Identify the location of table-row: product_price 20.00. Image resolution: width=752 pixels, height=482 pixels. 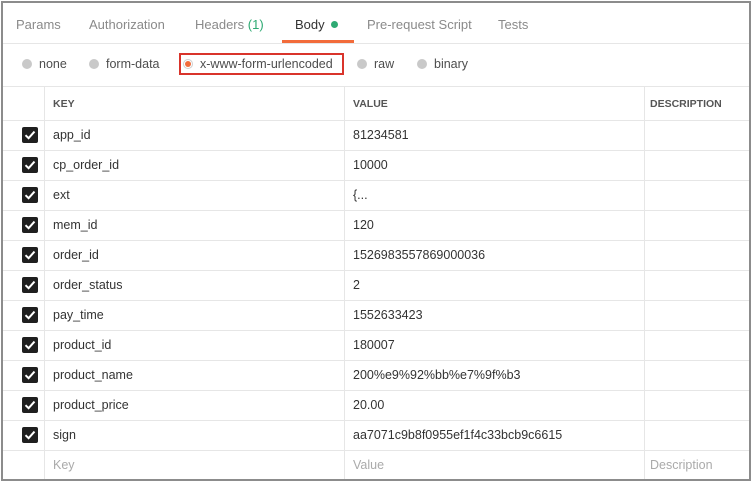
(376, 405).